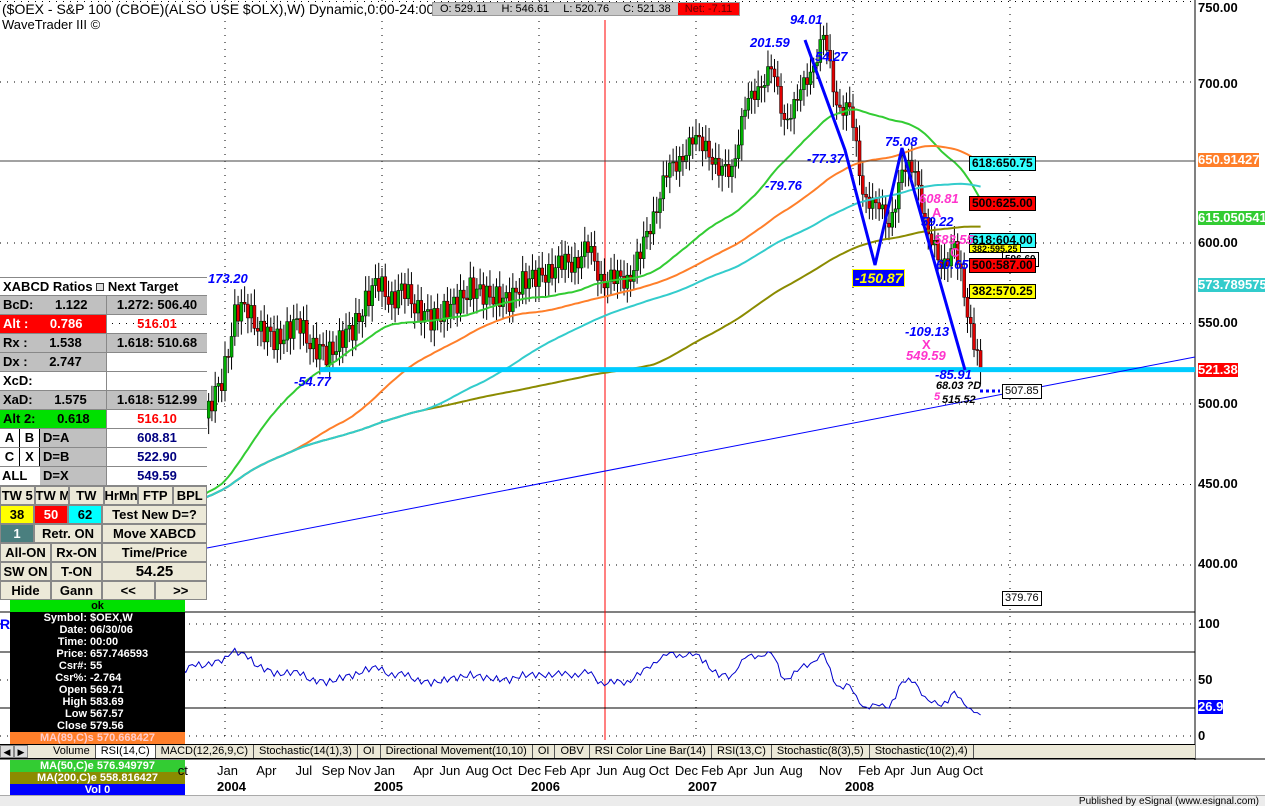  What do you see at coordinates (359, 770) in the screenshot?
I see `x-tick-label: Nov` at bounding box center [359, 770].